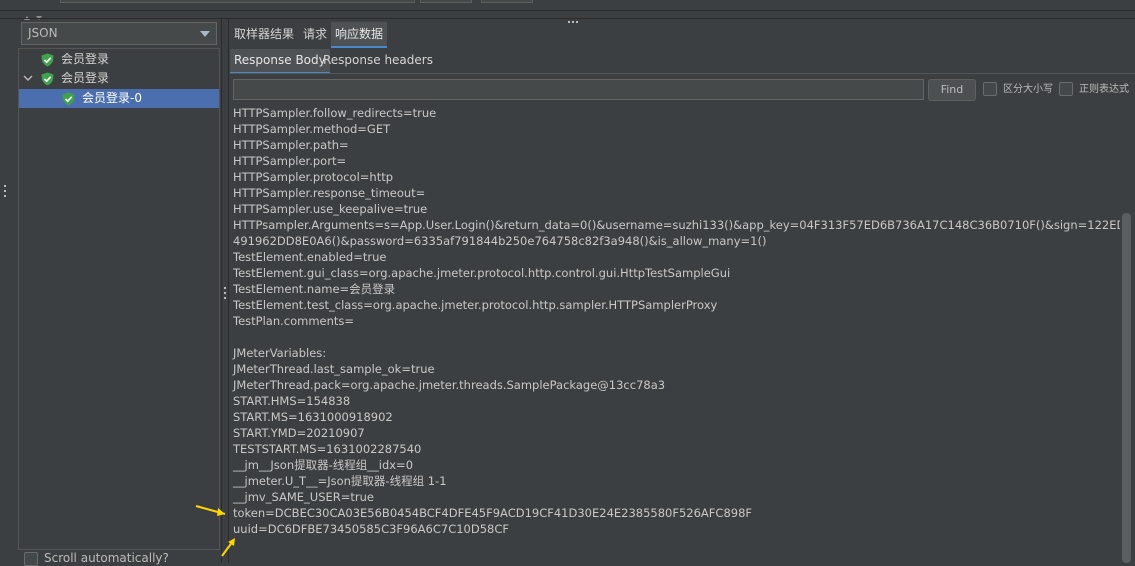 Image resolution: width=1135 pixels, height=566 pixels. I want to click on tree-node-selected: 会员登录-0, so click(119, 98).